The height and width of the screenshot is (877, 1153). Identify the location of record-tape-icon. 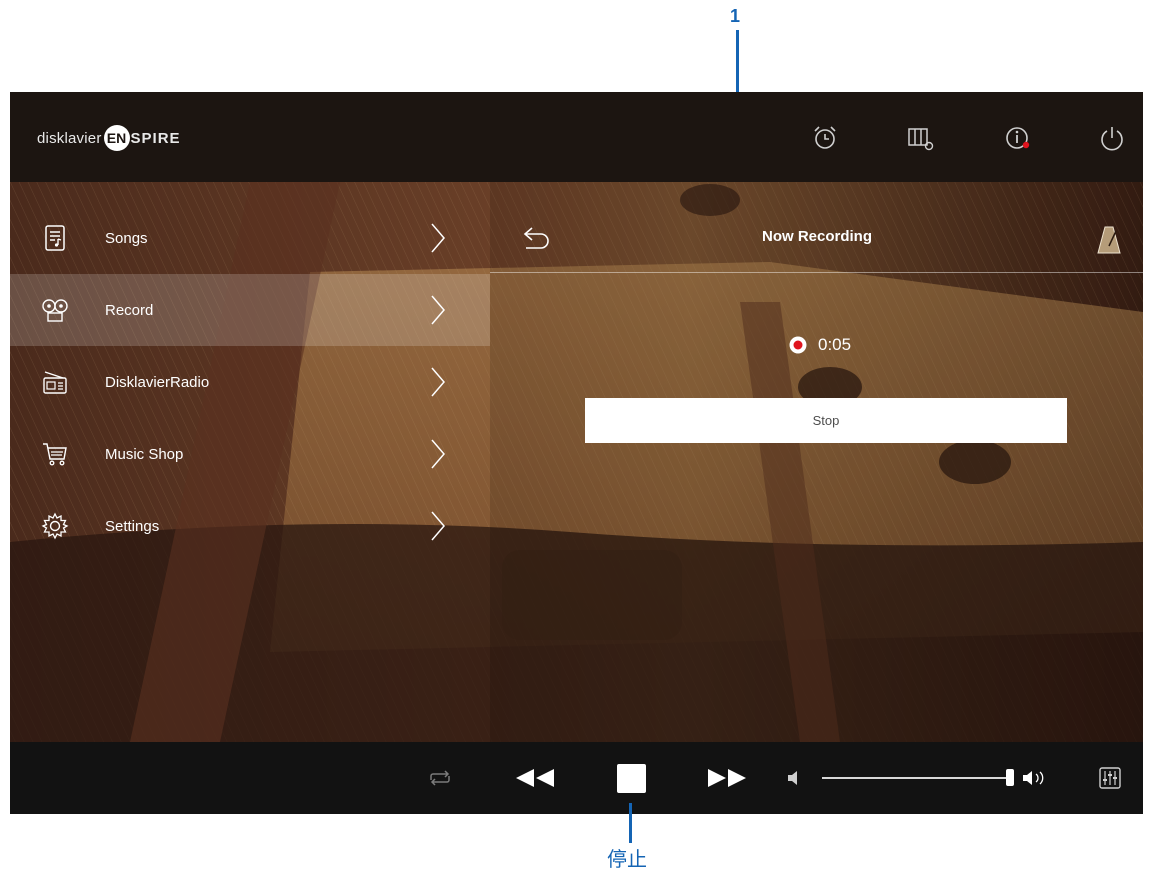
(55, 310).